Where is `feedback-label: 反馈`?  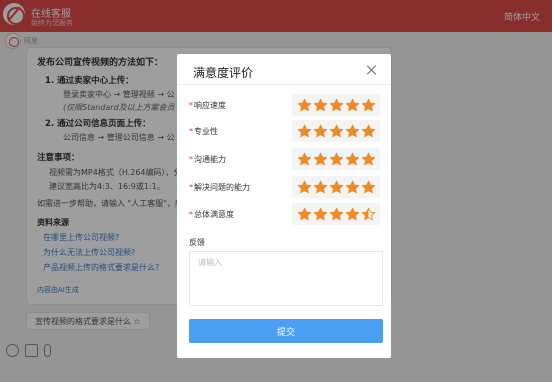
feedback-label: 反馈 is located at coordinates (197, 242).